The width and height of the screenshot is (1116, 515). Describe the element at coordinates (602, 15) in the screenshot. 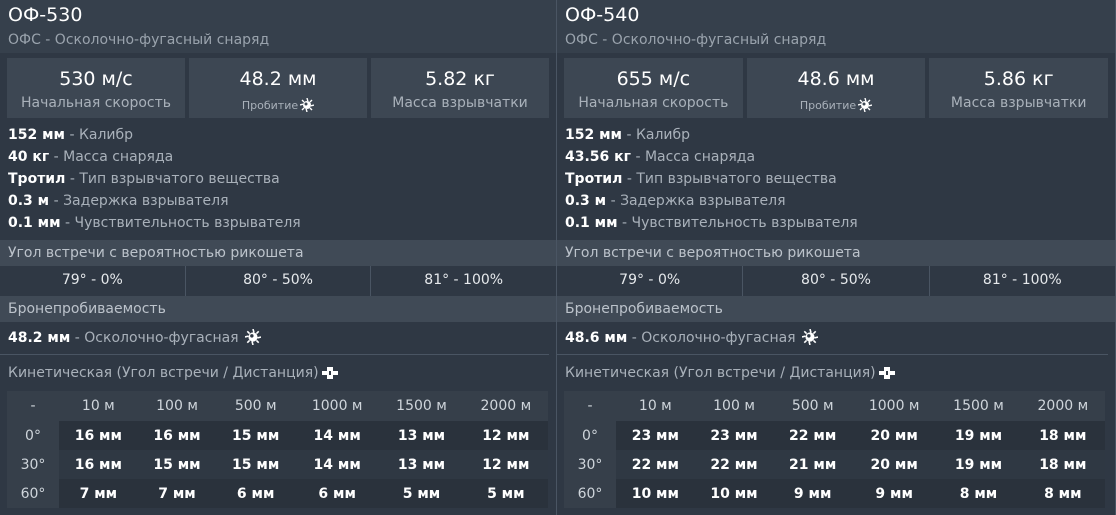

I see `shell-title: ОФ-540` at that location.